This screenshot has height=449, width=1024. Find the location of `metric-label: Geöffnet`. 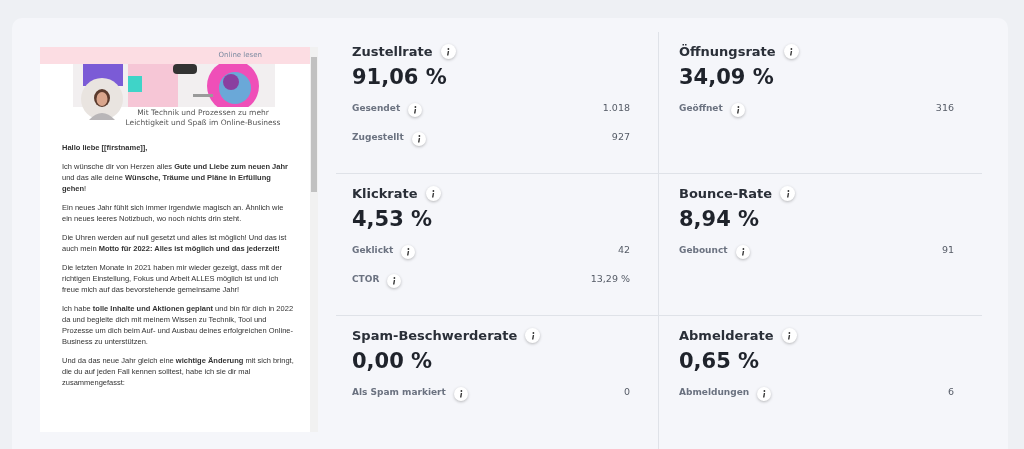

metric-label: Geöffnet is located at coordinates (701, 108).